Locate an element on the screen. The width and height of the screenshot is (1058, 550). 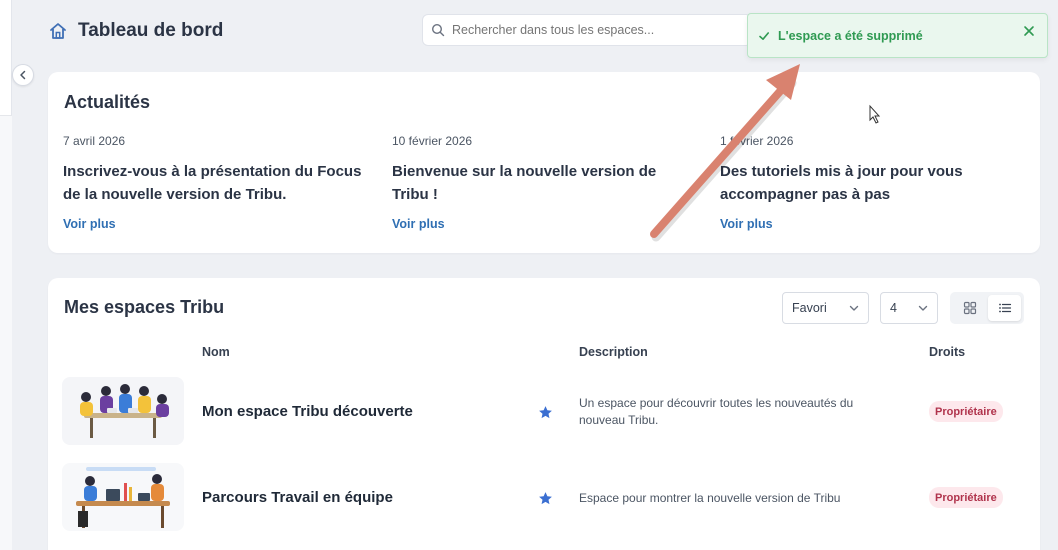
search-input is located at coordinates (582, 30).